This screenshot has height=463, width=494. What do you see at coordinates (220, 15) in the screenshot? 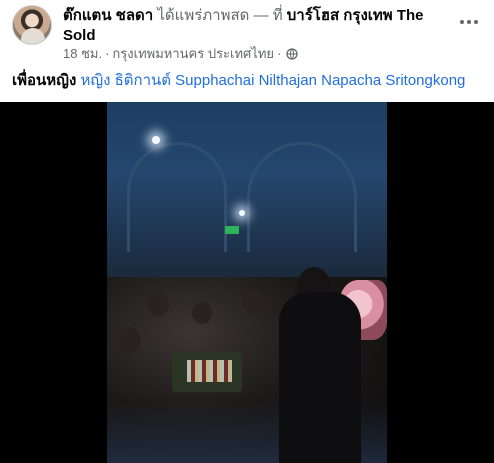
I see `post-action-text: ได้แพร่ภาพสด — ที่` at bounding box center [220, 15].